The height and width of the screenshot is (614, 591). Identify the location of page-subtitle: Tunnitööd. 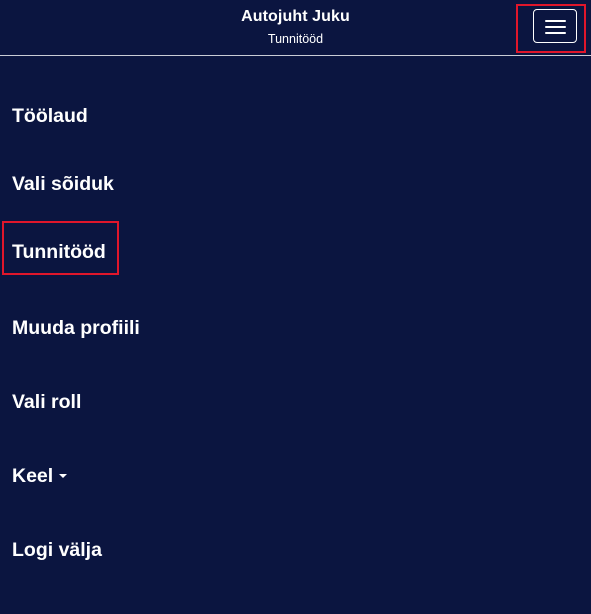
(295, 39).